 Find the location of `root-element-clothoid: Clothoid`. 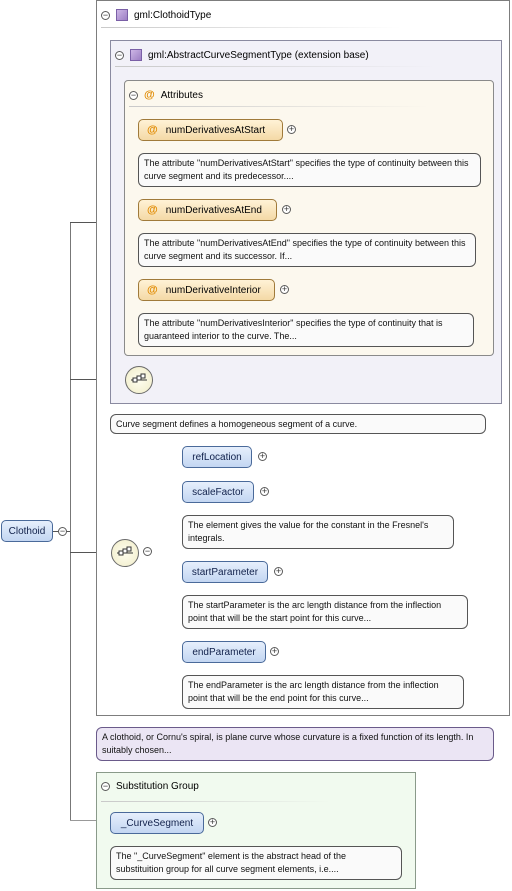

root-element-clothoid: Clothoid is located at coordinates (27, 531).